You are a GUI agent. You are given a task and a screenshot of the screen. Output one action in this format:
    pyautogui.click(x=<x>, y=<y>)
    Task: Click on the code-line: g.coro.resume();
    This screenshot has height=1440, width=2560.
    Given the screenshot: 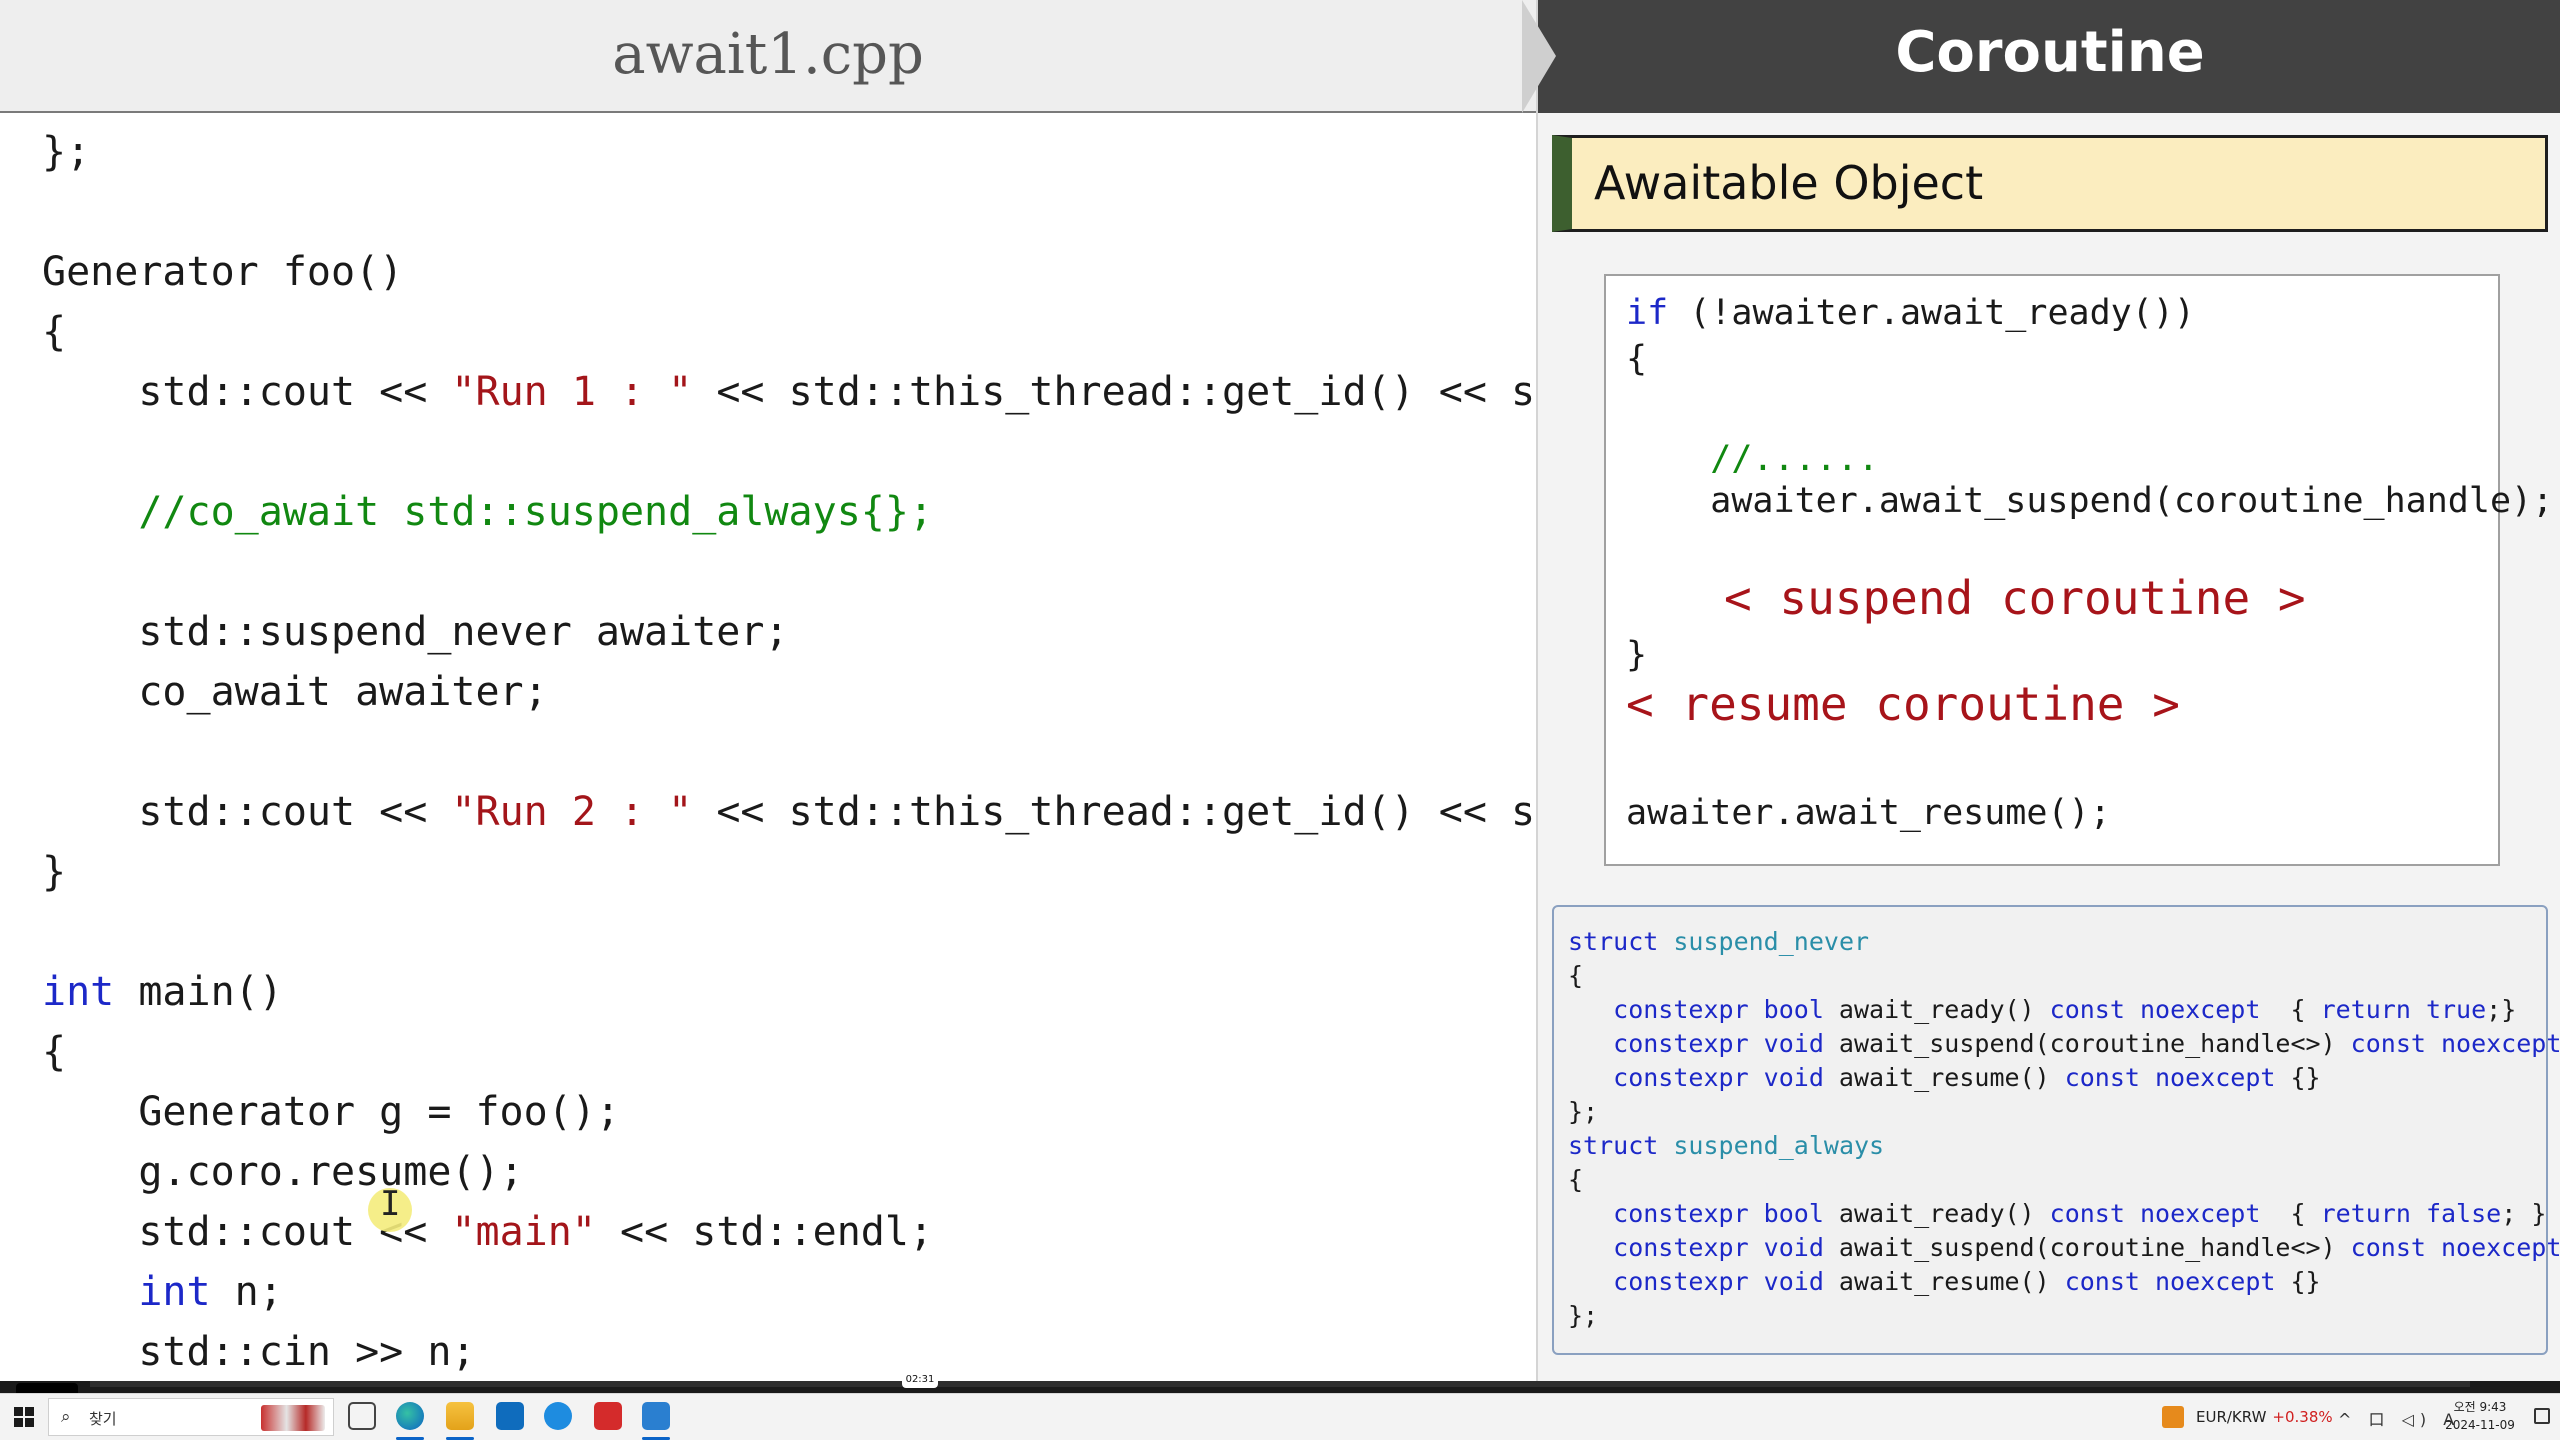 What is the action you would take?
    pyautogui.click(x=283, y=1172)
    